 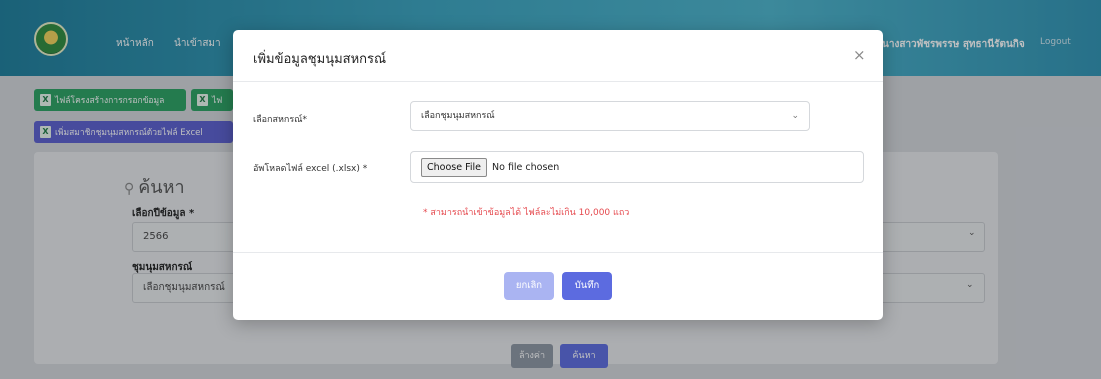 I want to click on coop-dropdown: เลือกชุมนุมสหกรณ์ ⌄, so click(x=610, y=116).